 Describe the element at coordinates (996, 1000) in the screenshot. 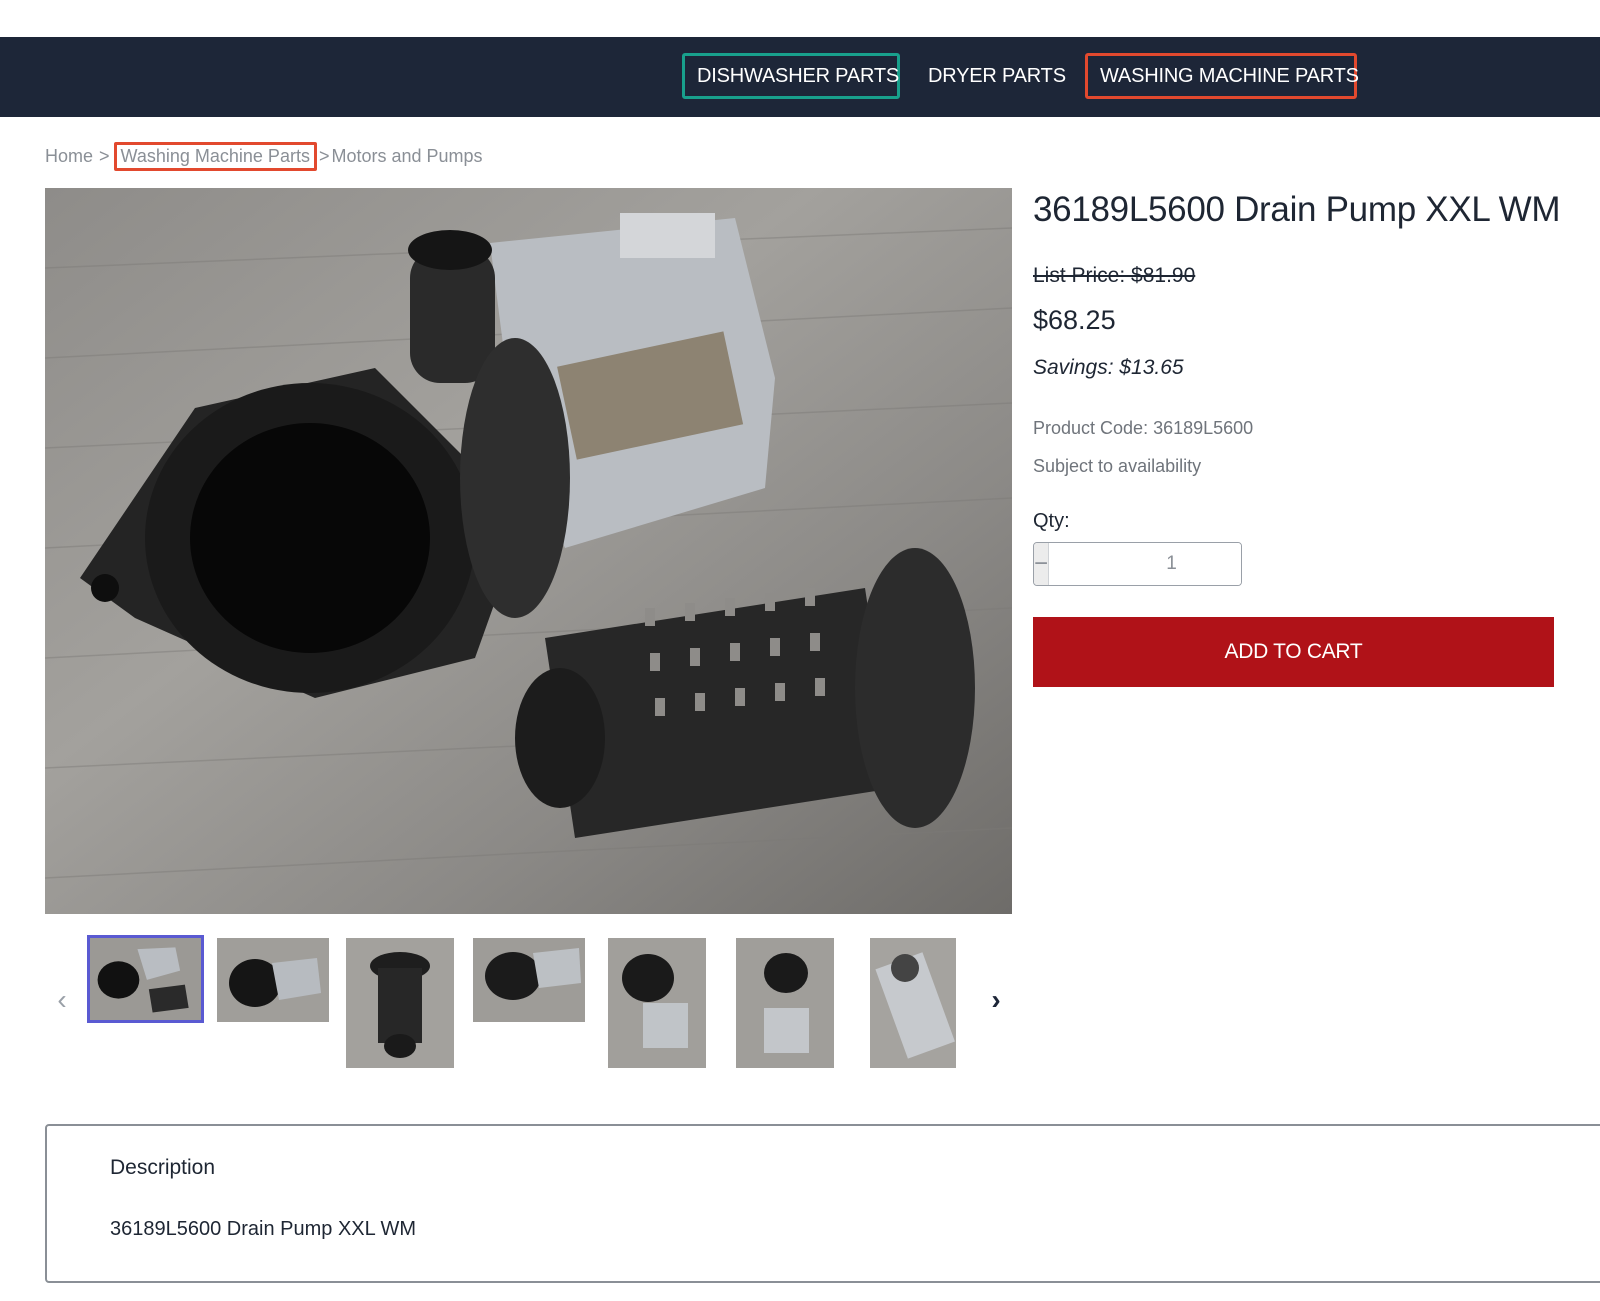

I see `chevron-right-icon: ›` at that location.